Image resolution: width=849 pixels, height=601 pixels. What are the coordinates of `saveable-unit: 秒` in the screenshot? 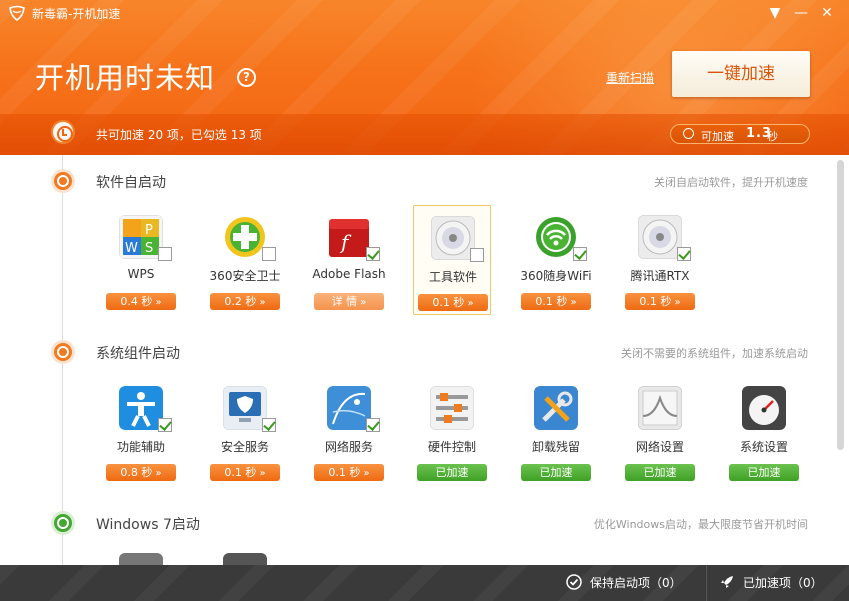 It's located at (772, 136).